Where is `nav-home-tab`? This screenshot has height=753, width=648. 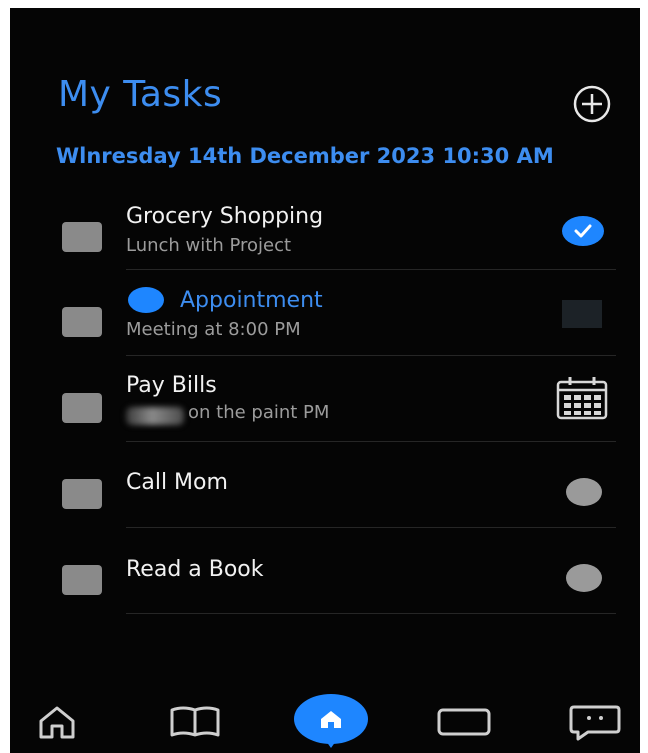 nav-home-tab is located at coordinates (57, 724).